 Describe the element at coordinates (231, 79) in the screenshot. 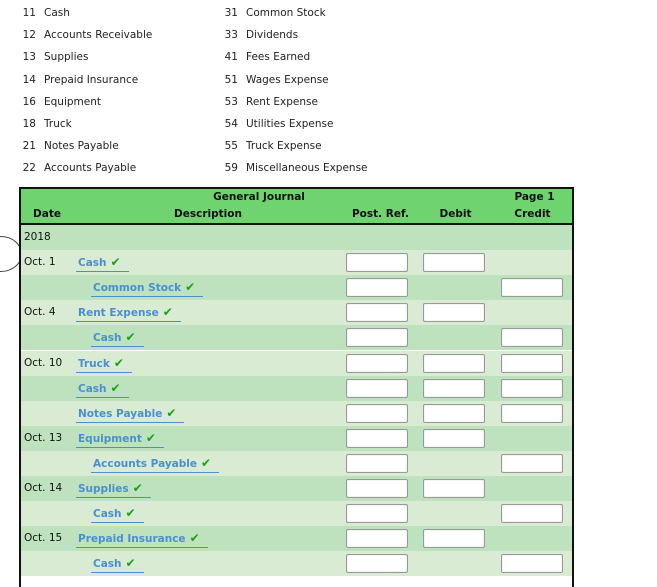

I see `account-number: 51` at that location.